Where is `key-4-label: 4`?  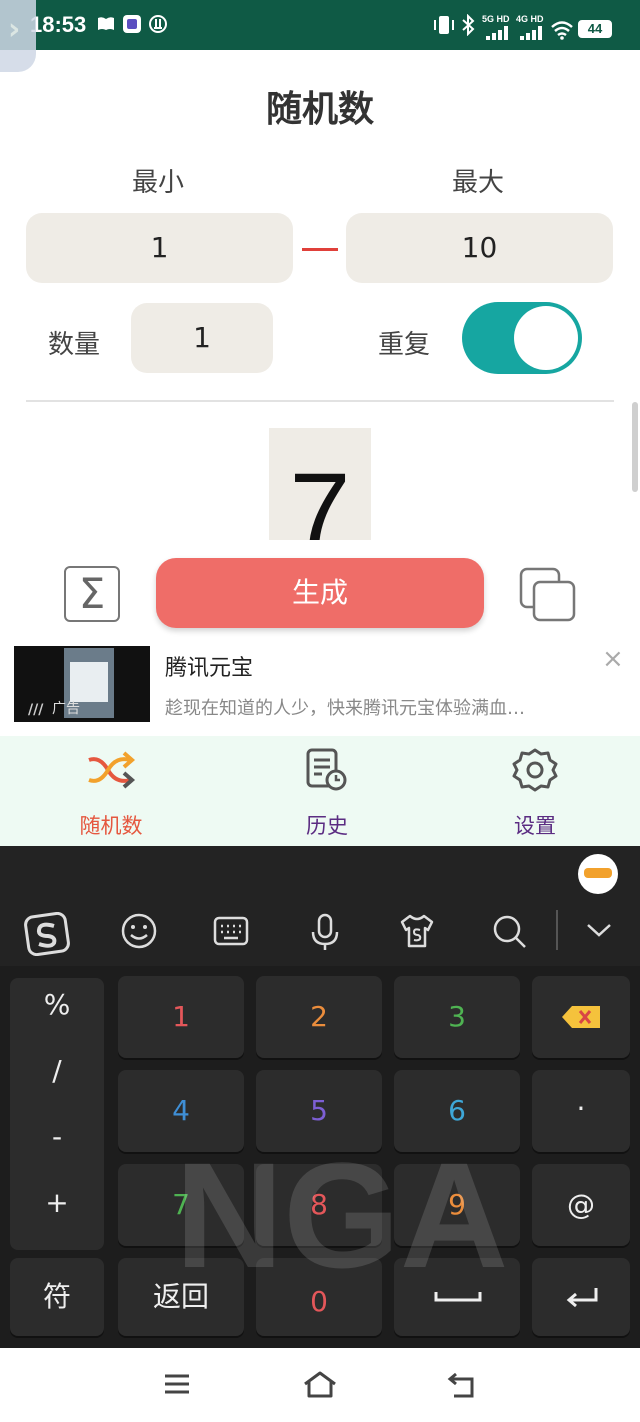
key-4-label: 4 is located at coordinates (181, 1110).